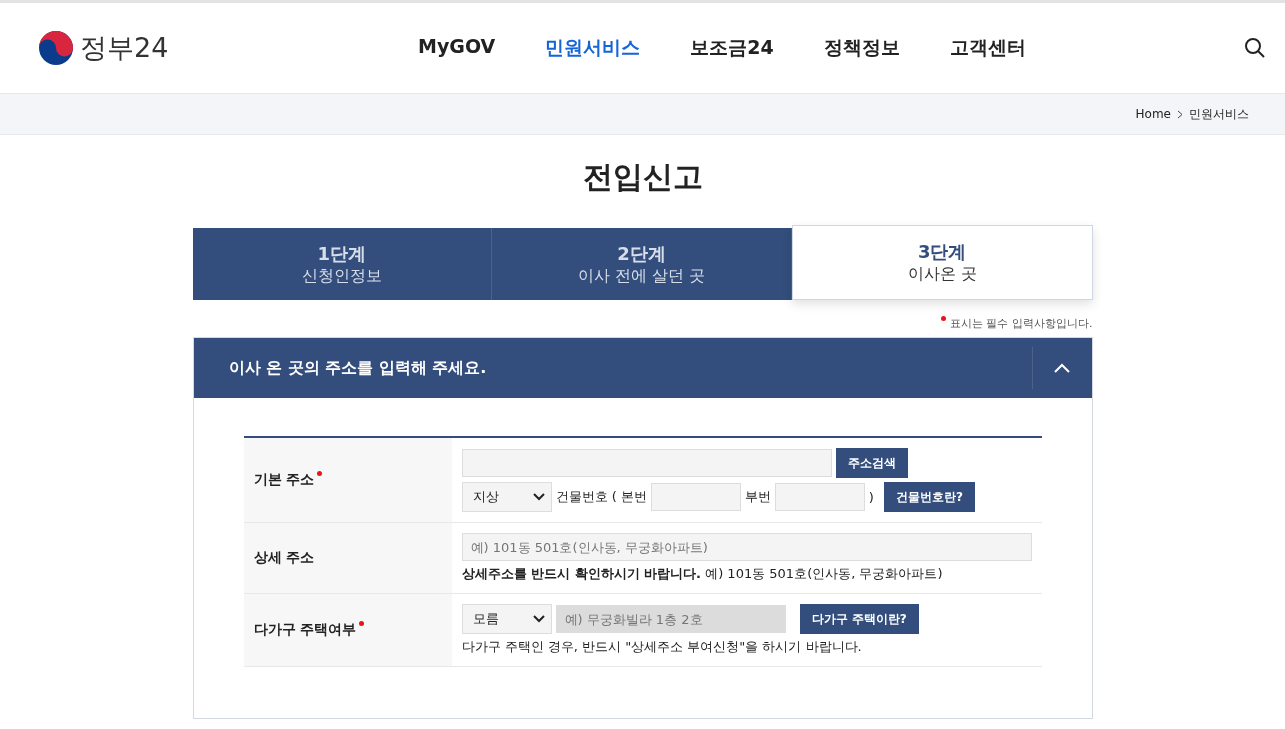  What do you see at coordinates (457, 48) in the screenshot?
I see `nav-link: MyGOV` at bounding box center [457, 48].